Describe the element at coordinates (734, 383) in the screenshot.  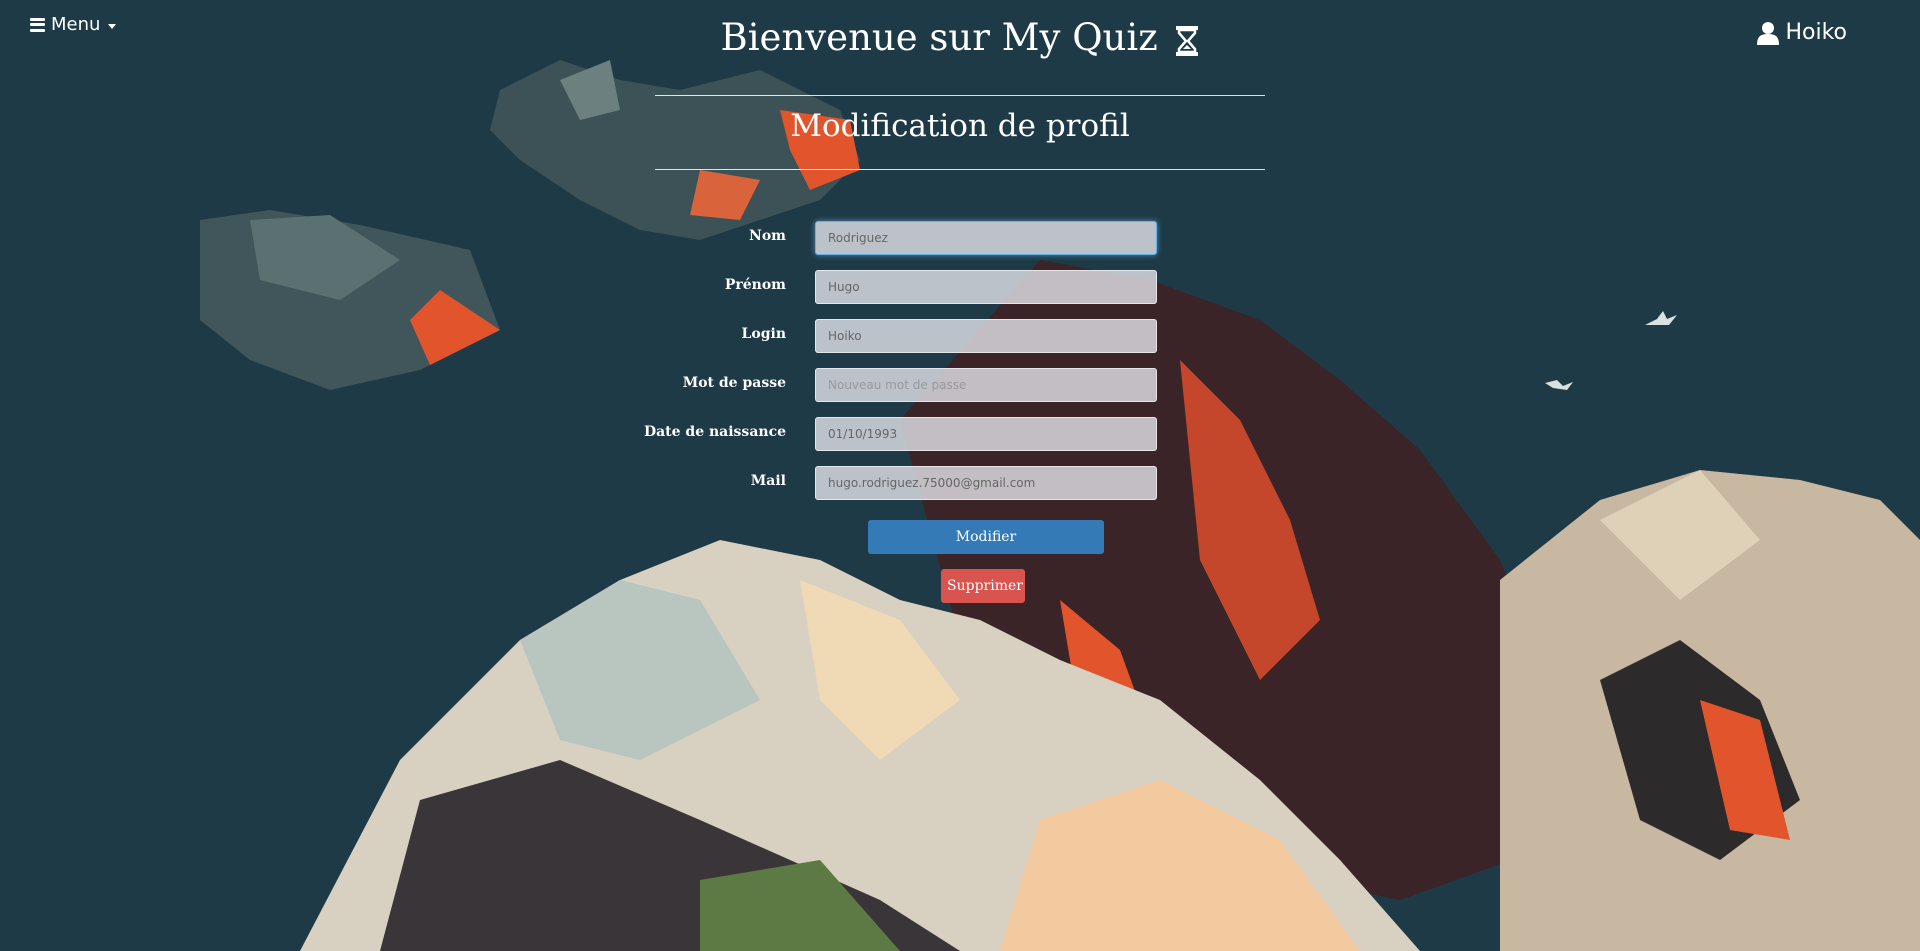
I see `password-label: Mot de passe` at that location.